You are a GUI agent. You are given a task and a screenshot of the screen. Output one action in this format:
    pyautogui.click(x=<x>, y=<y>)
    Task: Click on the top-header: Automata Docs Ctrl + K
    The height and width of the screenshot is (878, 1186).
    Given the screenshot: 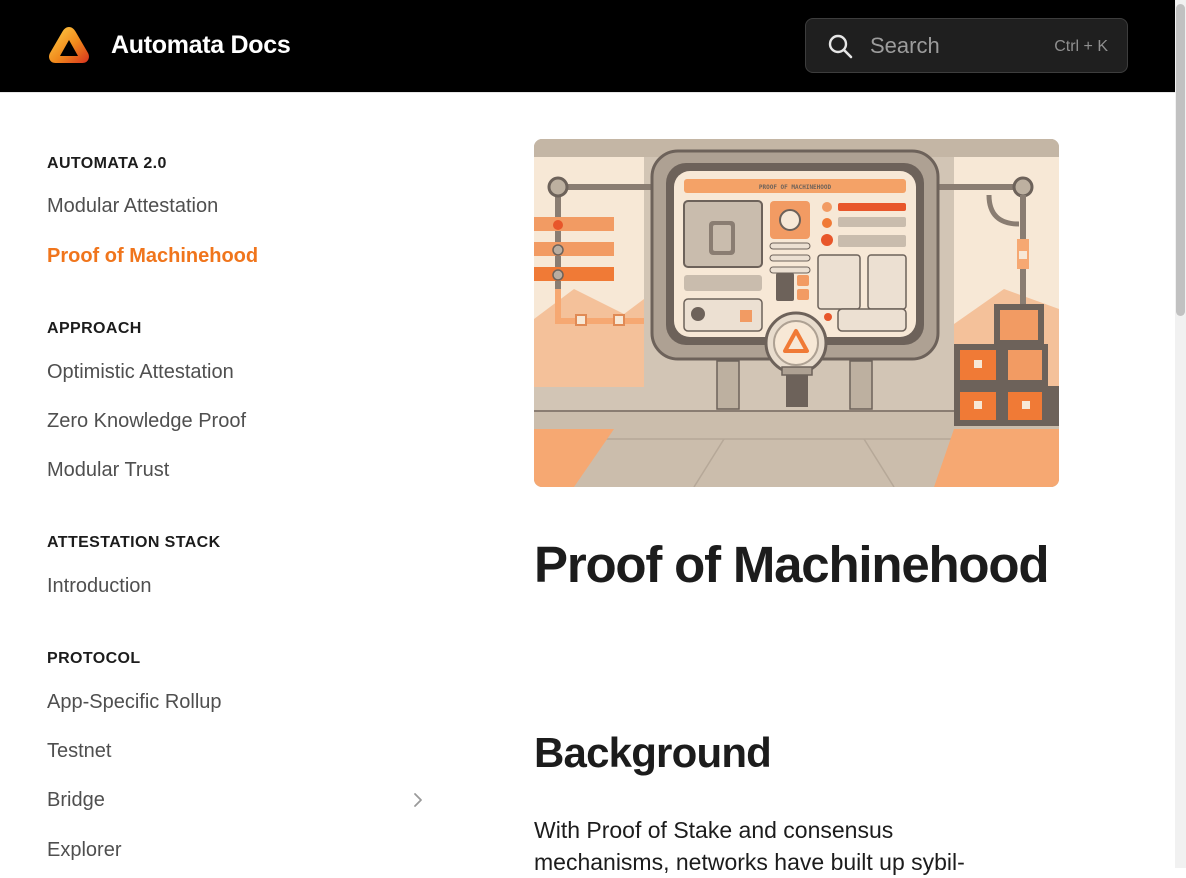 What is the action you would take?
    pyautogui.click(x=587, y=46)
    